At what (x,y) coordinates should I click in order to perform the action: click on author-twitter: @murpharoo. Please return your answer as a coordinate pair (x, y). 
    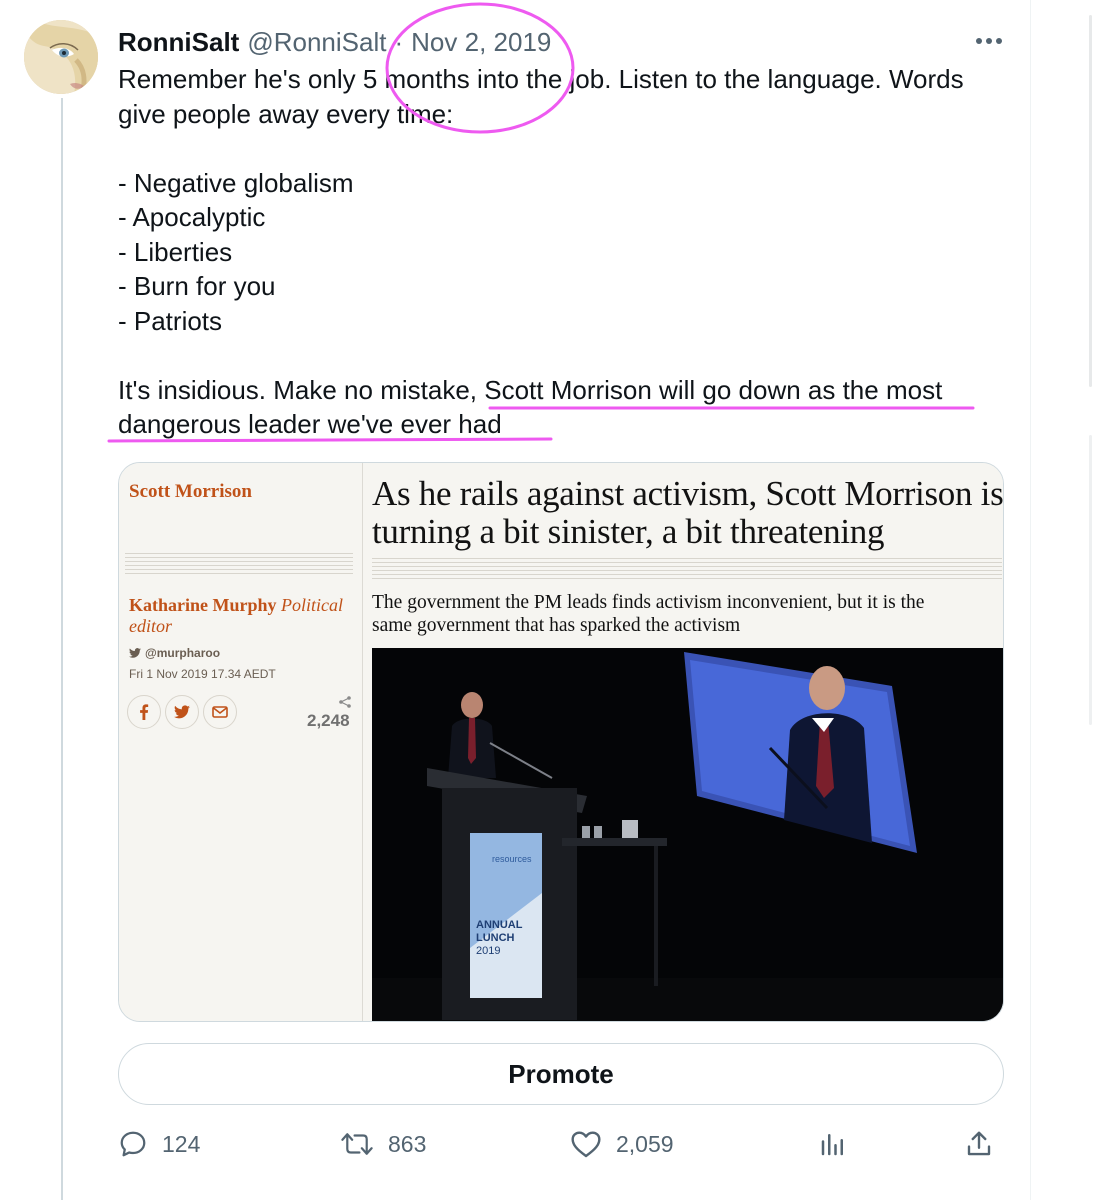
    Looking at the image, I should click on (174, 653).